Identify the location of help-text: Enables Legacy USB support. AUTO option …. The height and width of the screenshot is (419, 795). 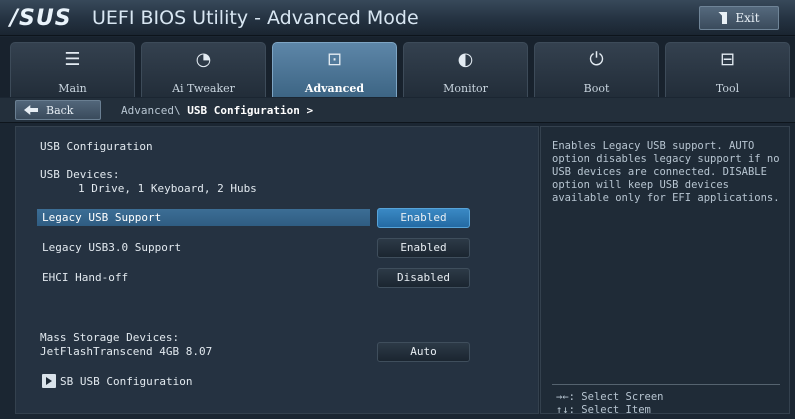
(666, 172).